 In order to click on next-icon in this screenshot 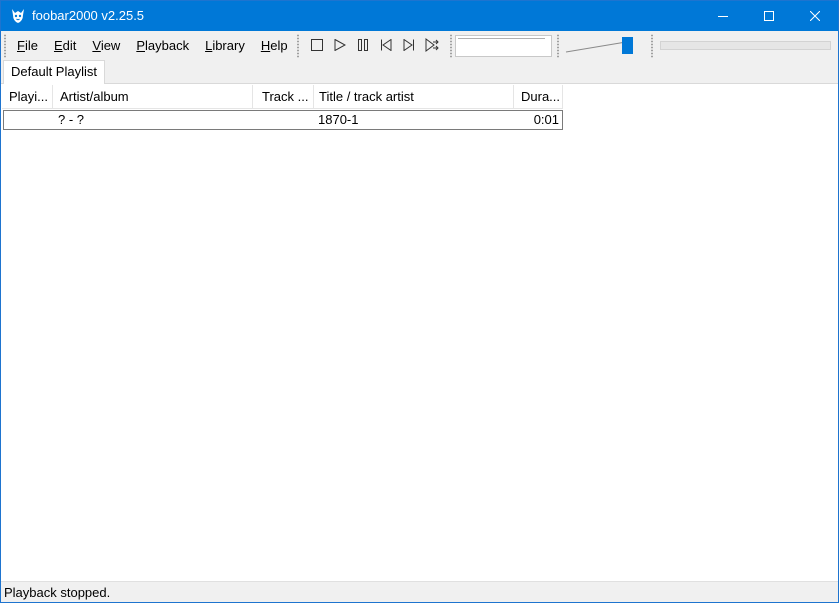, I will do `click(409, 46)`.